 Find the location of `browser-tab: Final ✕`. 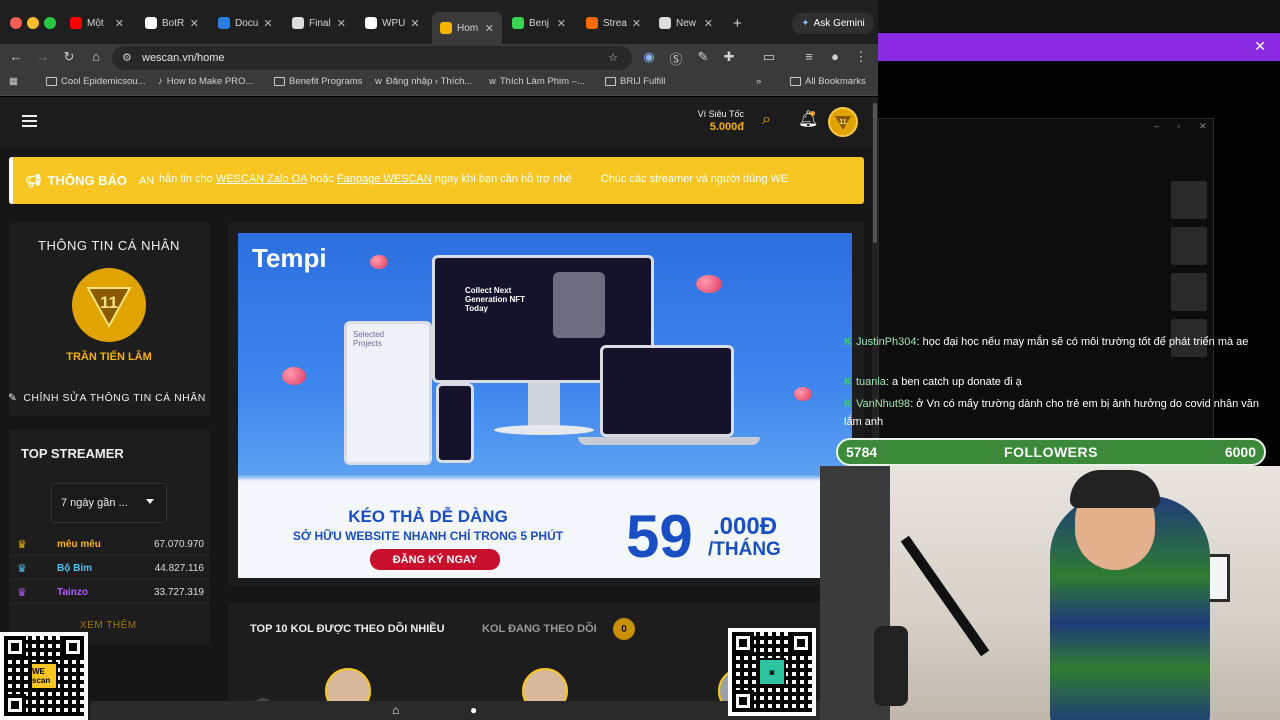

browser-tab: Final ✕ is located at coordinates (319, 23).